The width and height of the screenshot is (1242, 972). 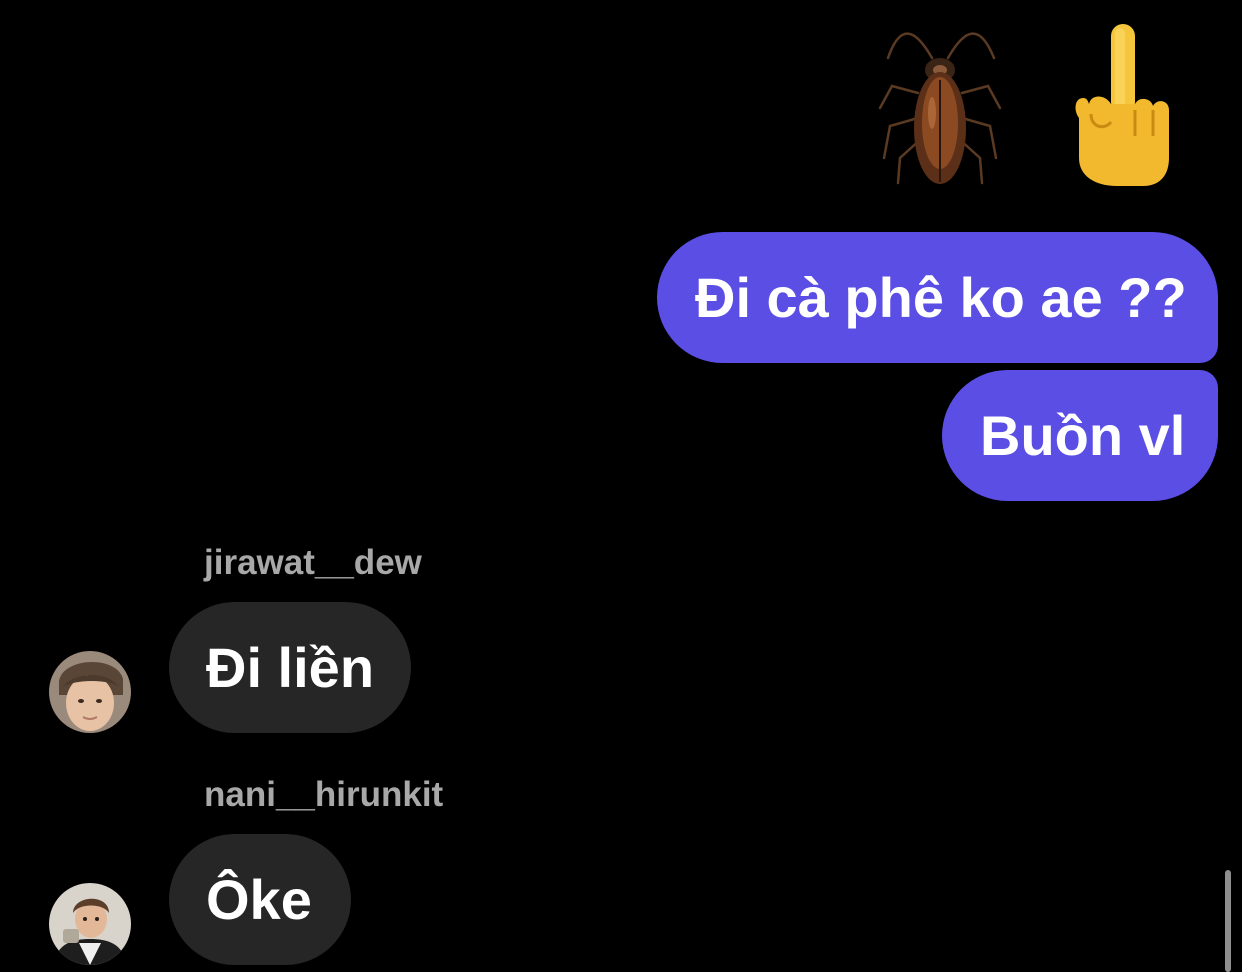 I want to click on message-text: Buồn vl, so click(x=1083, y=435).